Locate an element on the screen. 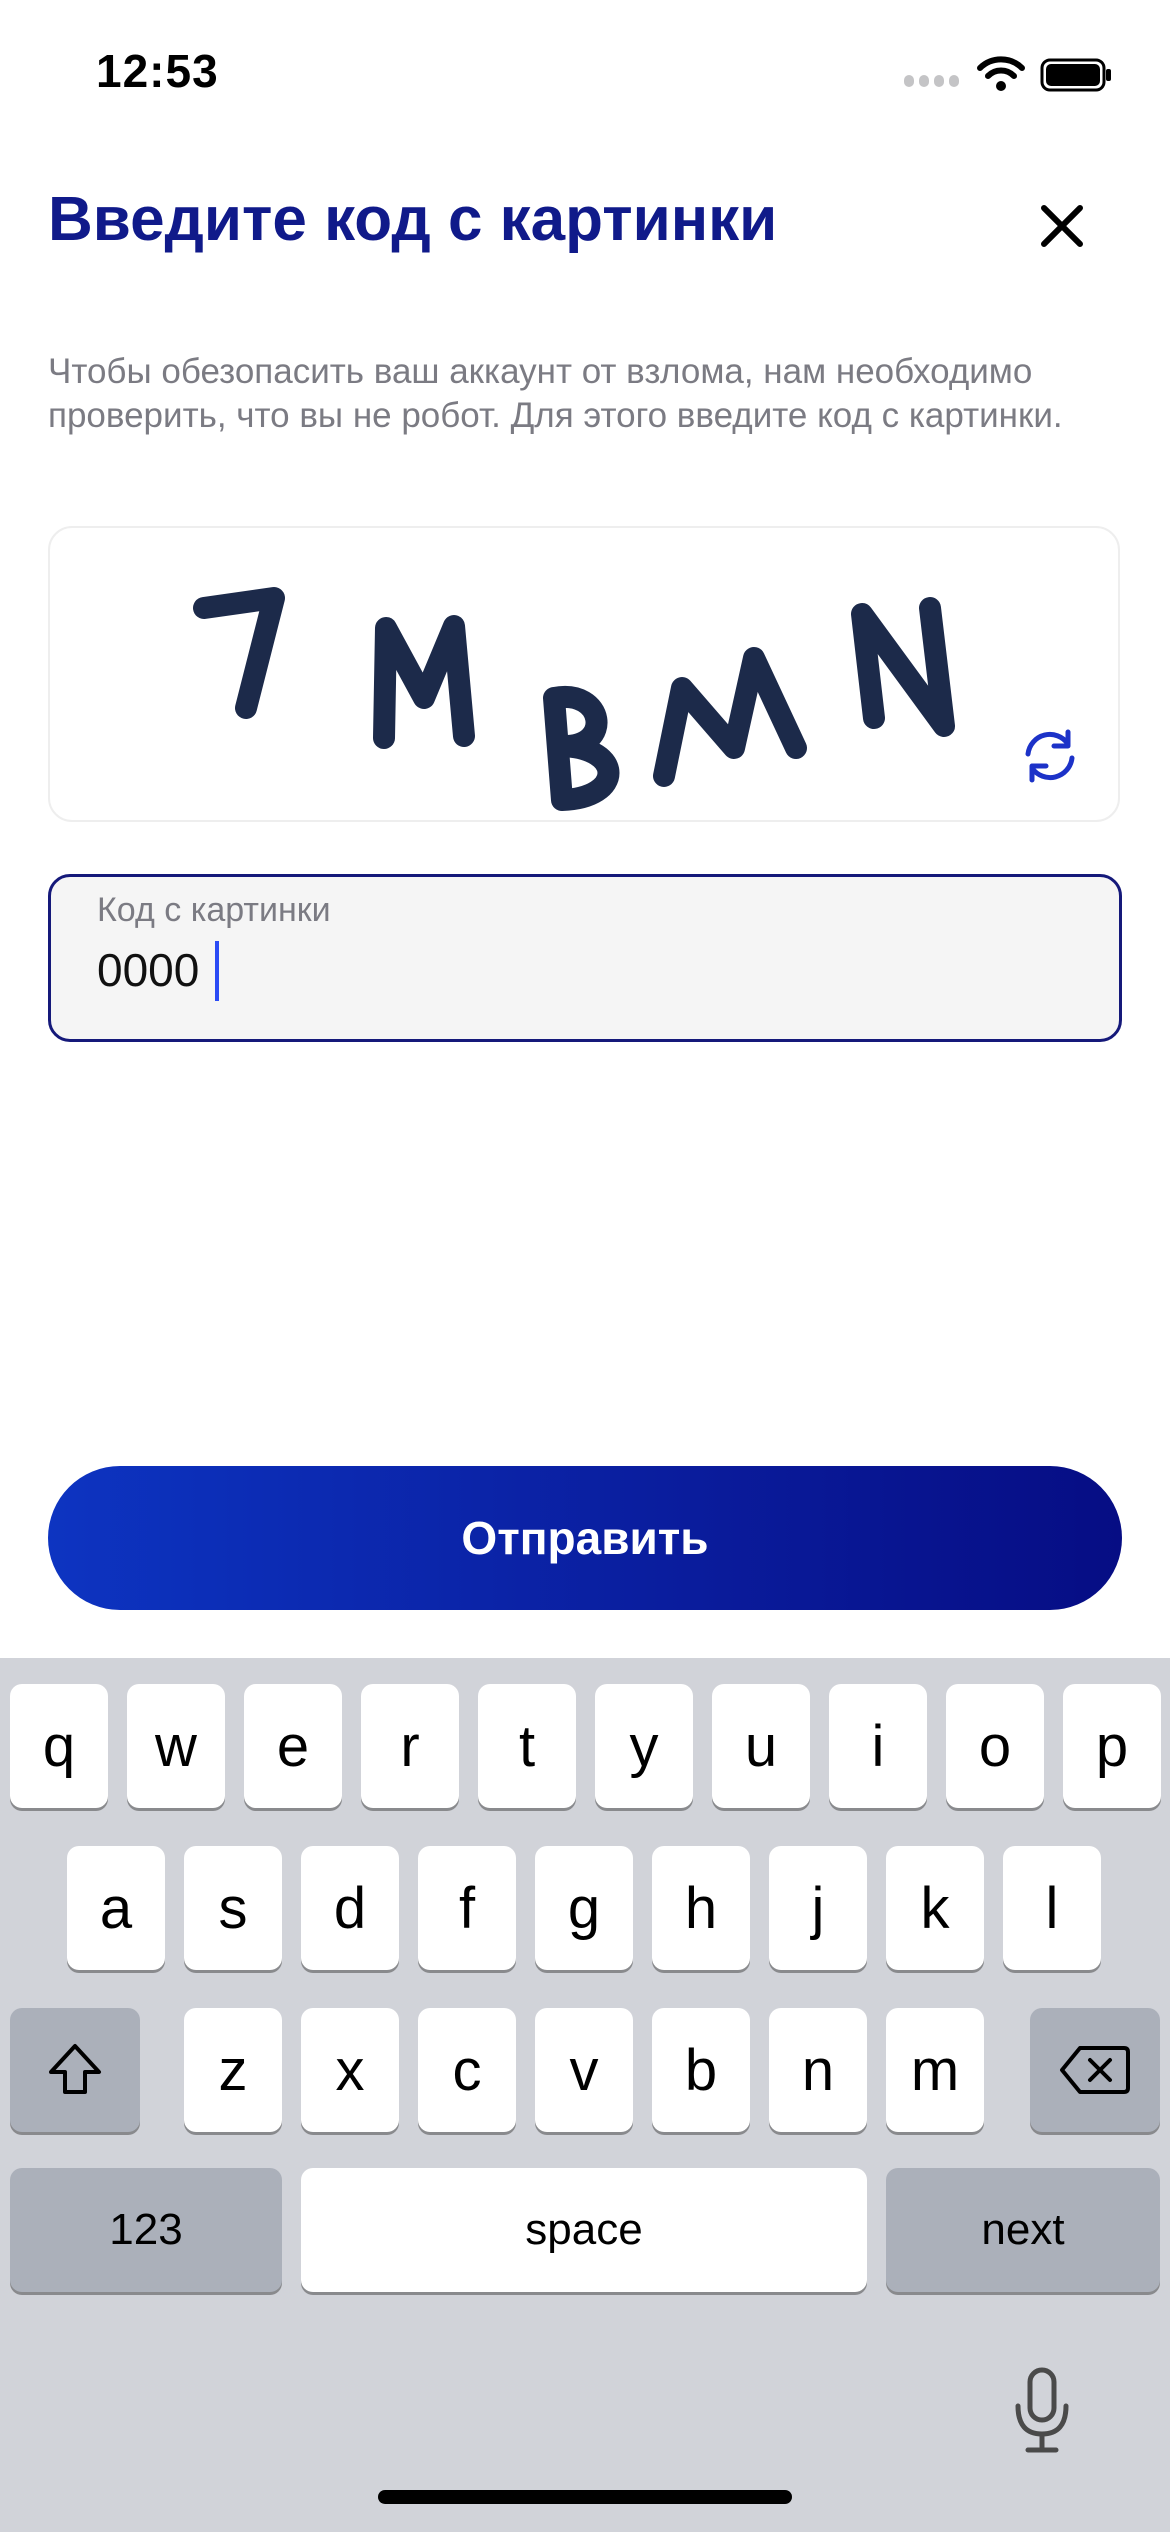 This screenshot has width=1170, height=2532. space-key: space is located at coordinates (584, 2230).